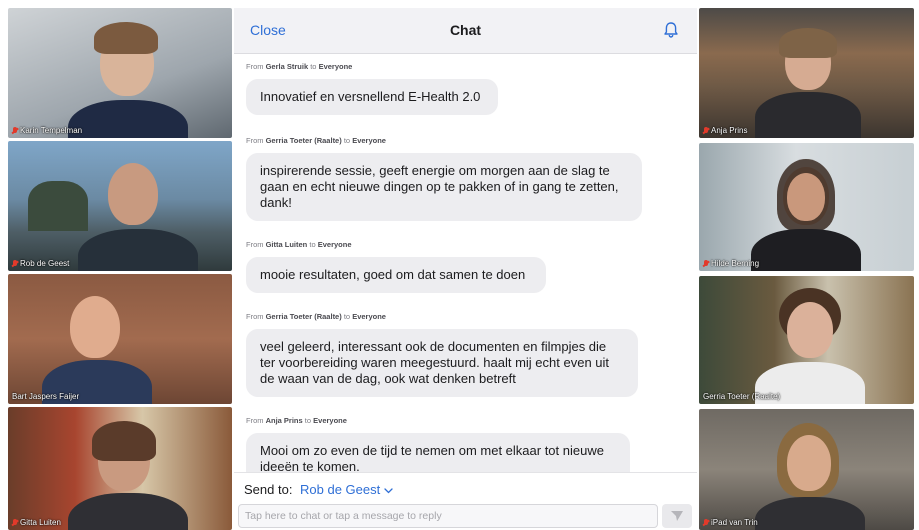  What do you see at coordinates (465, 488) in the screenshot?
I see `send-to-row: Send to: Rob de Geest` at bounding box center [465, 488].